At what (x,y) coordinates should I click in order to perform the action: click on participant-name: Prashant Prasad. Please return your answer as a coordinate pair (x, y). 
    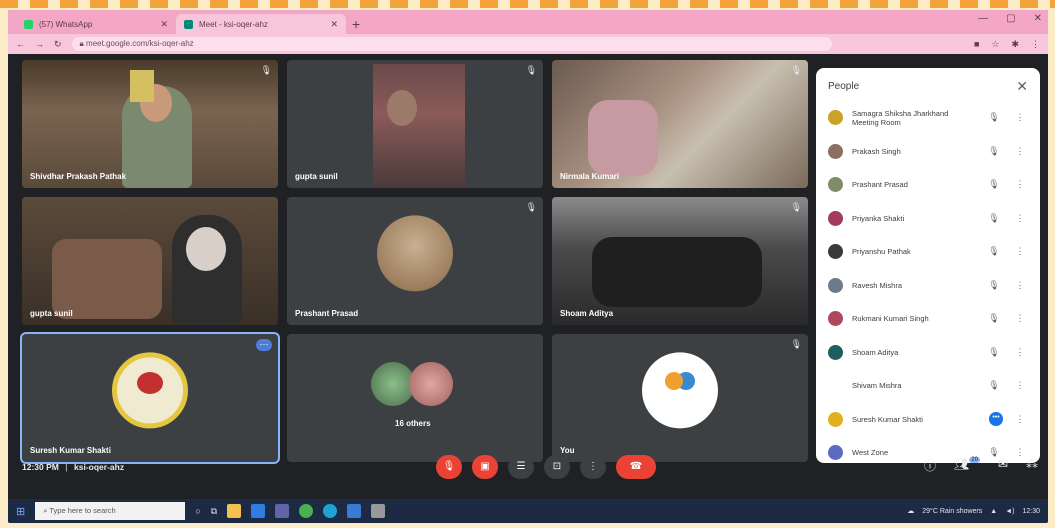
    Looking at the image, I should click on (880, 185).